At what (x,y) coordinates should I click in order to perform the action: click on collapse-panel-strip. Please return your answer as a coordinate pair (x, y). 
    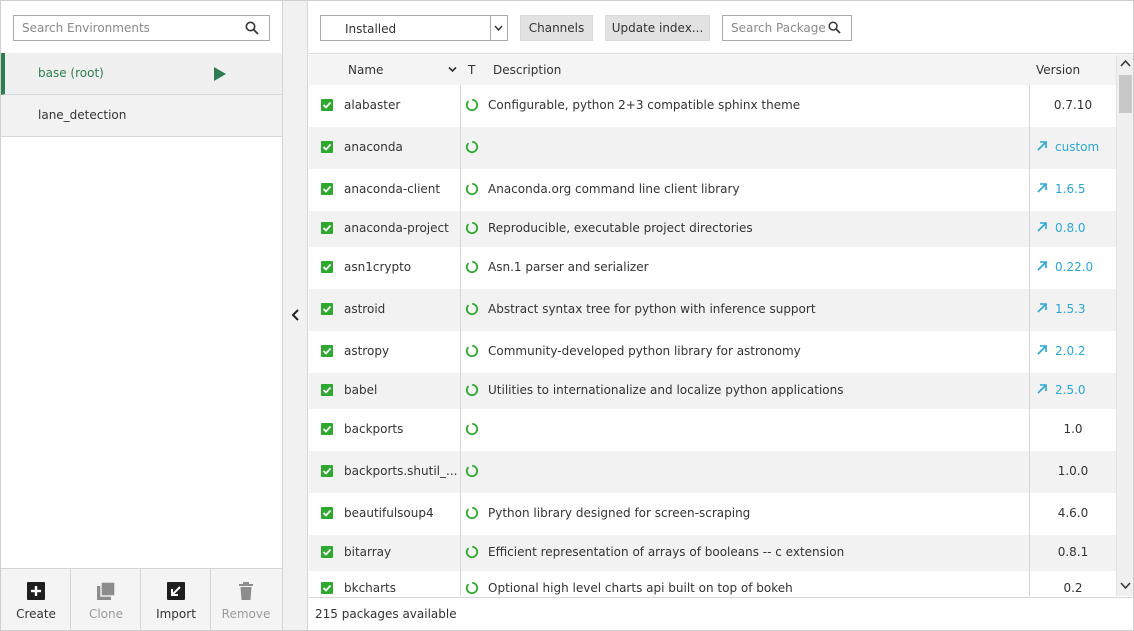
    Looking at the image, I should click on (295, 315).